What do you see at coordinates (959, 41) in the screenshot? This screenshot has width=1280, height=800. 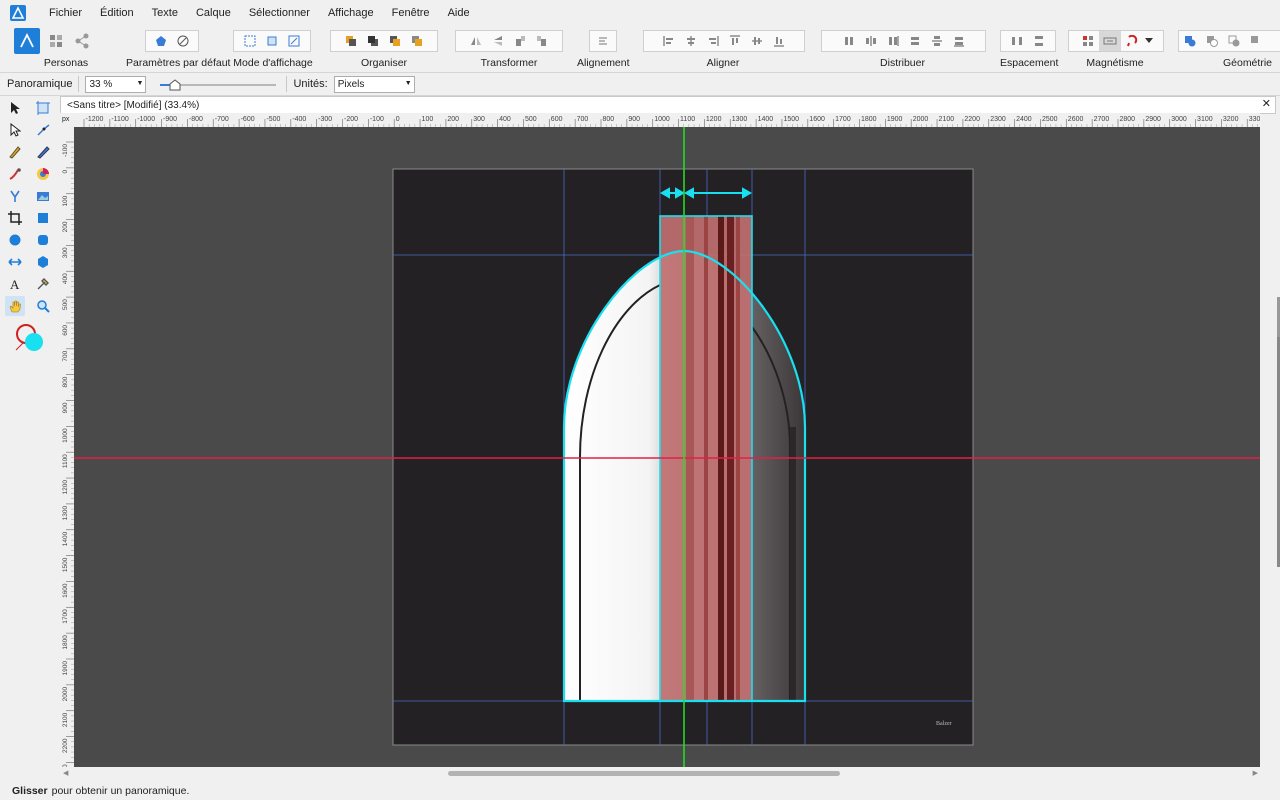 I see `distribute-bottom-icon` at bounding box center [959, 41].